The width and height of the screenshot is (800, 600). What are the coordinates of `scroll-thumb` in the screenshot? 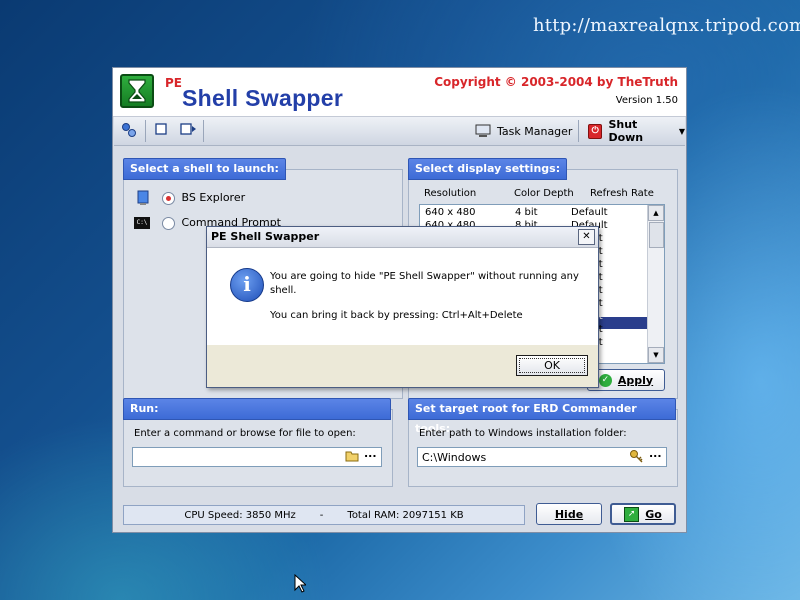 It's located at (656, 235).